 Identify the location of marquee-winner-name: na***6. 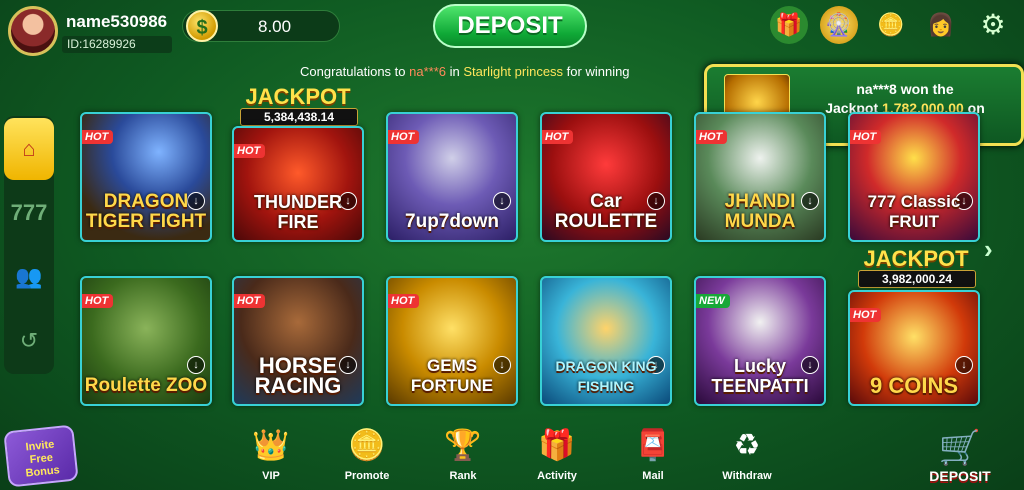
(427, 71).